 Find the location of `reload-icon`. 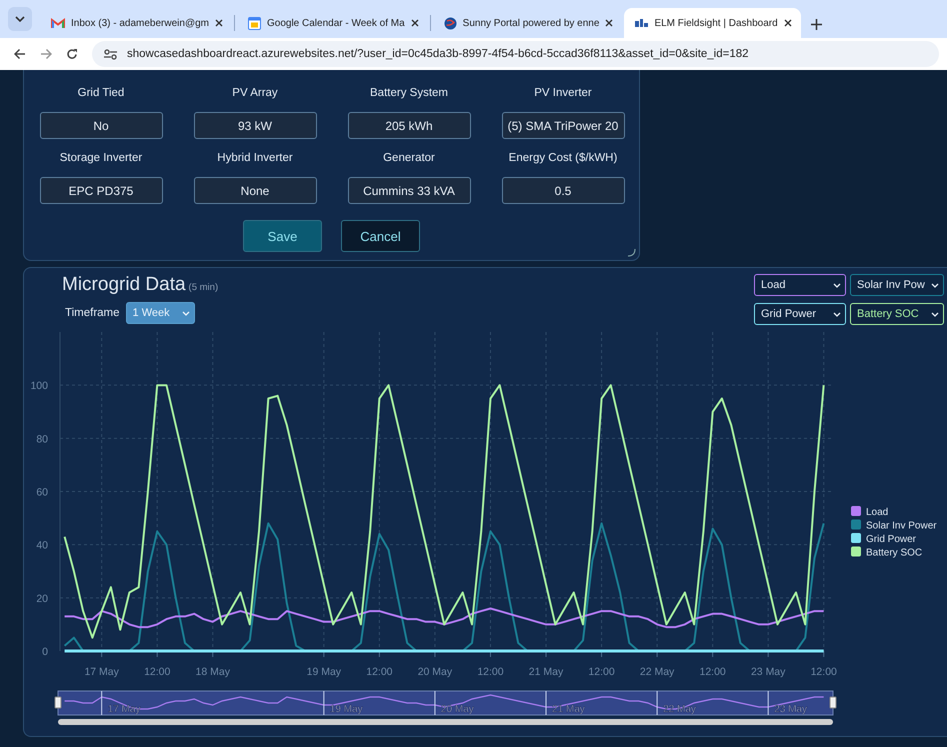

reload-icon is located at coordinates (72, 54).